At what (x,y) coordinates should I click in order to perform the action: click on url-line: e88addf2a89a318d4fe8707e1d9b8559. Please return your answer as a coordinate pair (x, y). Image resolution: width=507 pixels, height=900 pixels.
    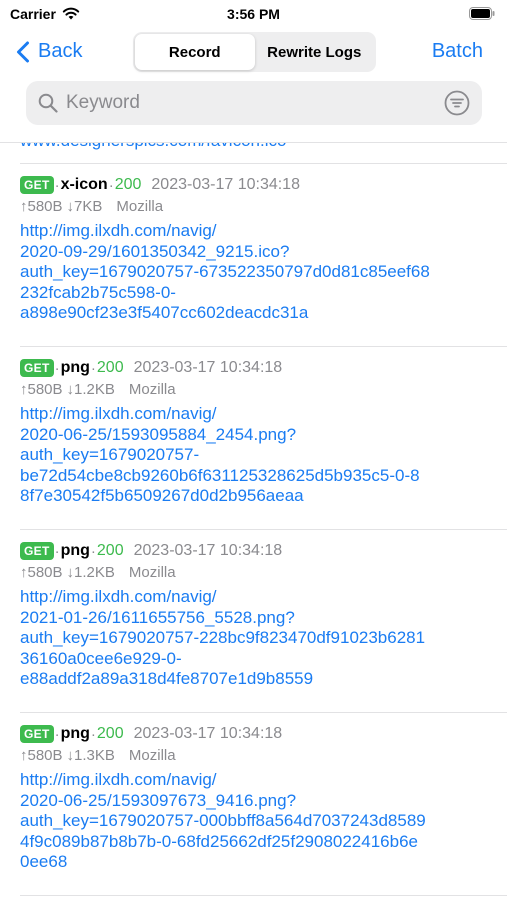
    Looking at the image, I should click on (167, 678).